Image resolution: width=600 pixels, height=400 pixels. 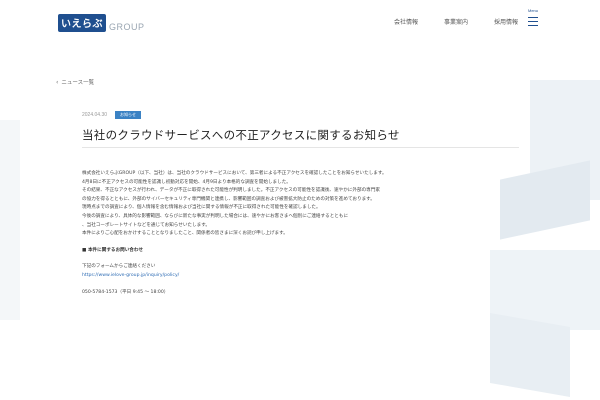 What do you see at coordinates (532, 10) in the screenshot?
I see `menu-label: Menu` at bounding box center [532, 10].